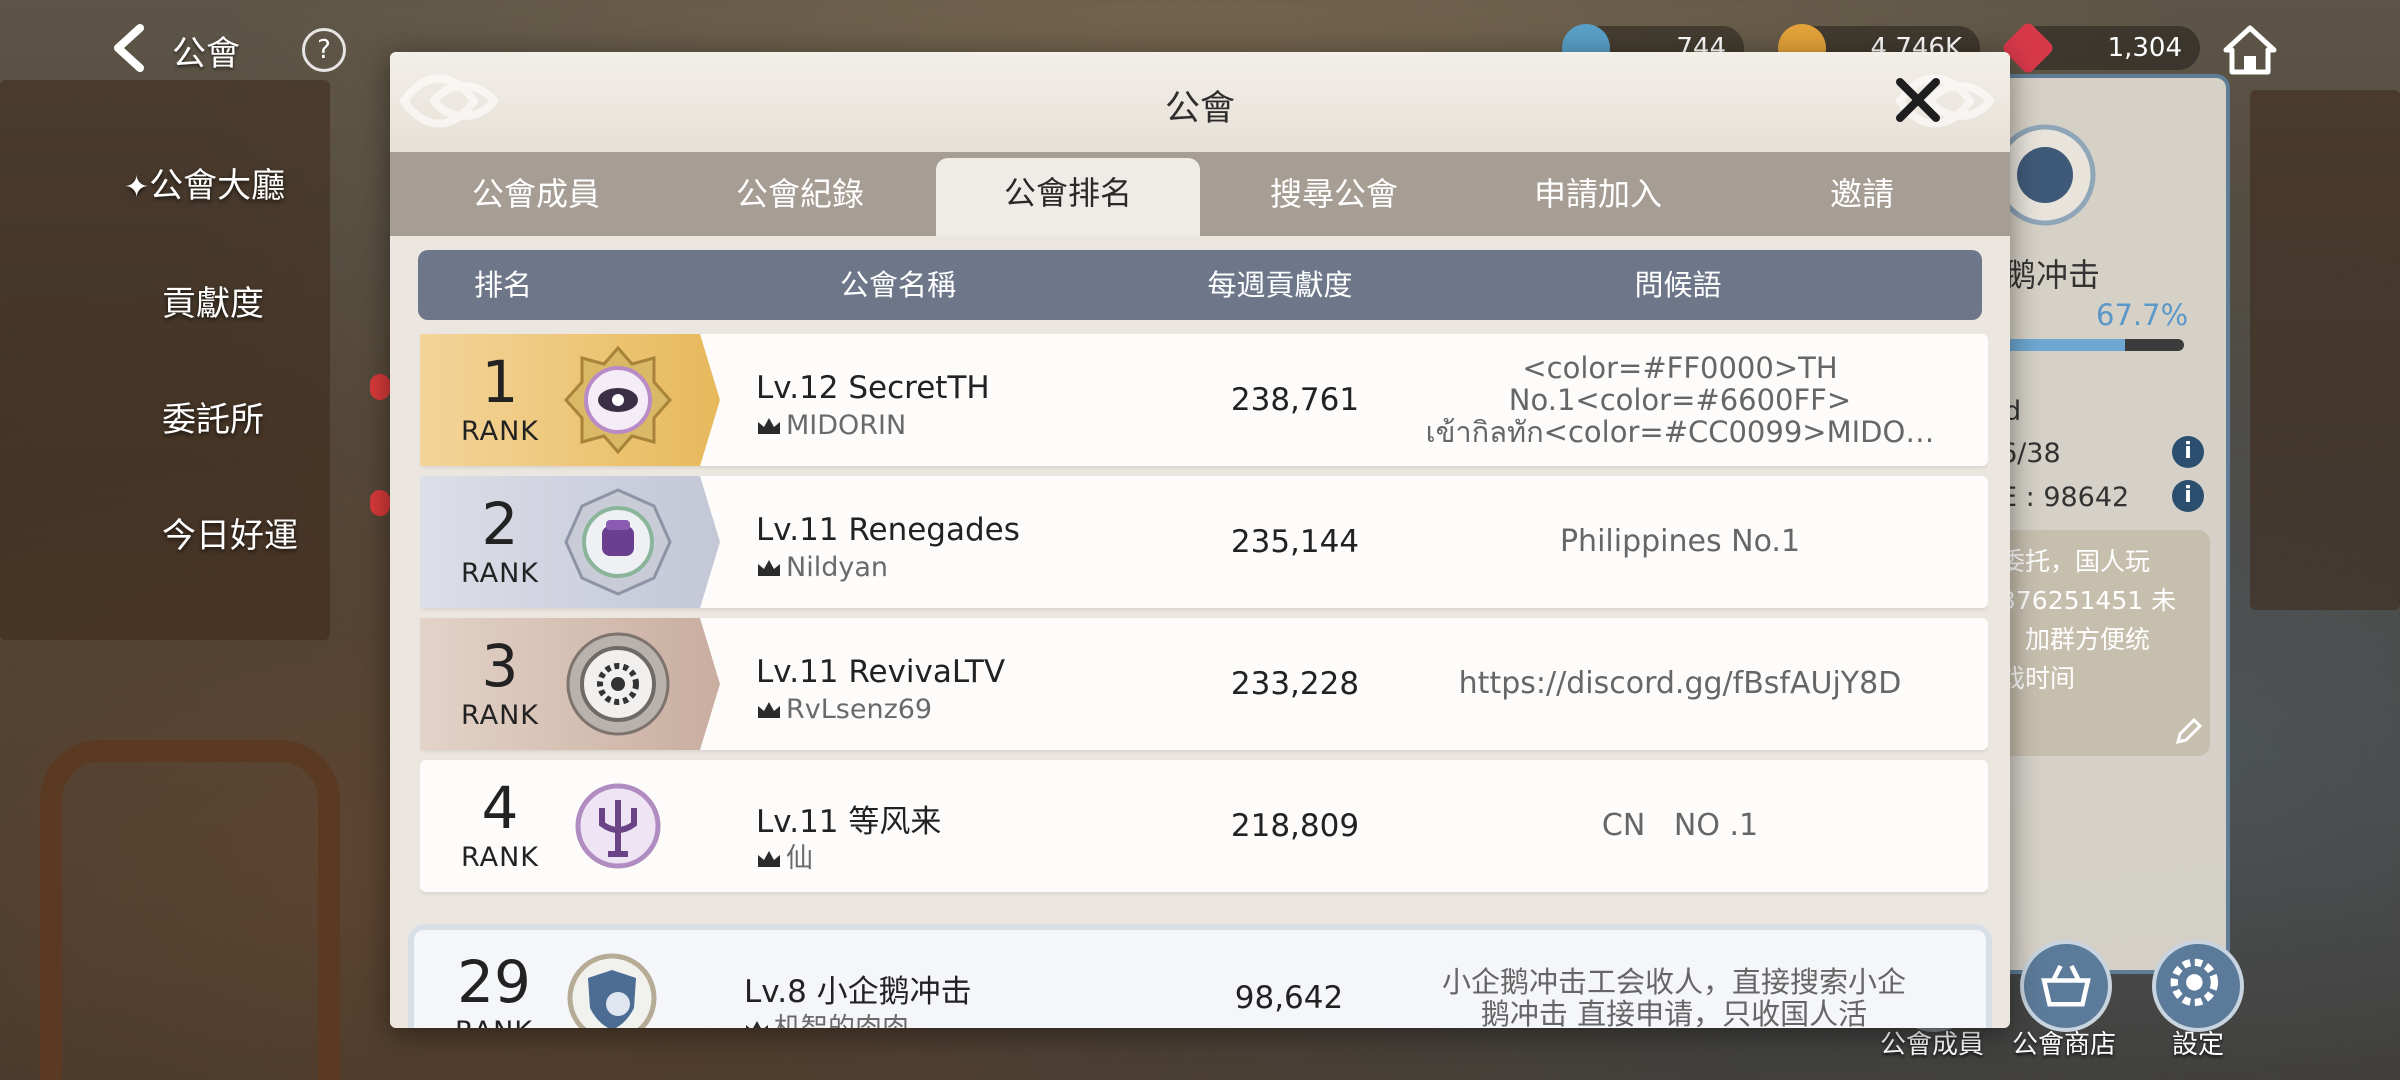 This screenshot has width=2400, height=1080. I want to click on rank-number: 2, so click(500, 524).